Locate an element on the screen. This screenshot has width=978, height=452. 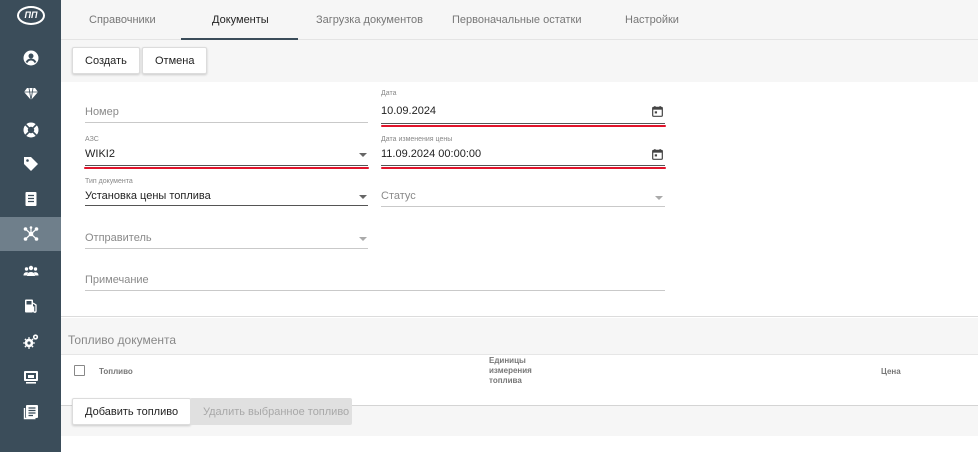
number-underline is located at coordinates (226, 122).